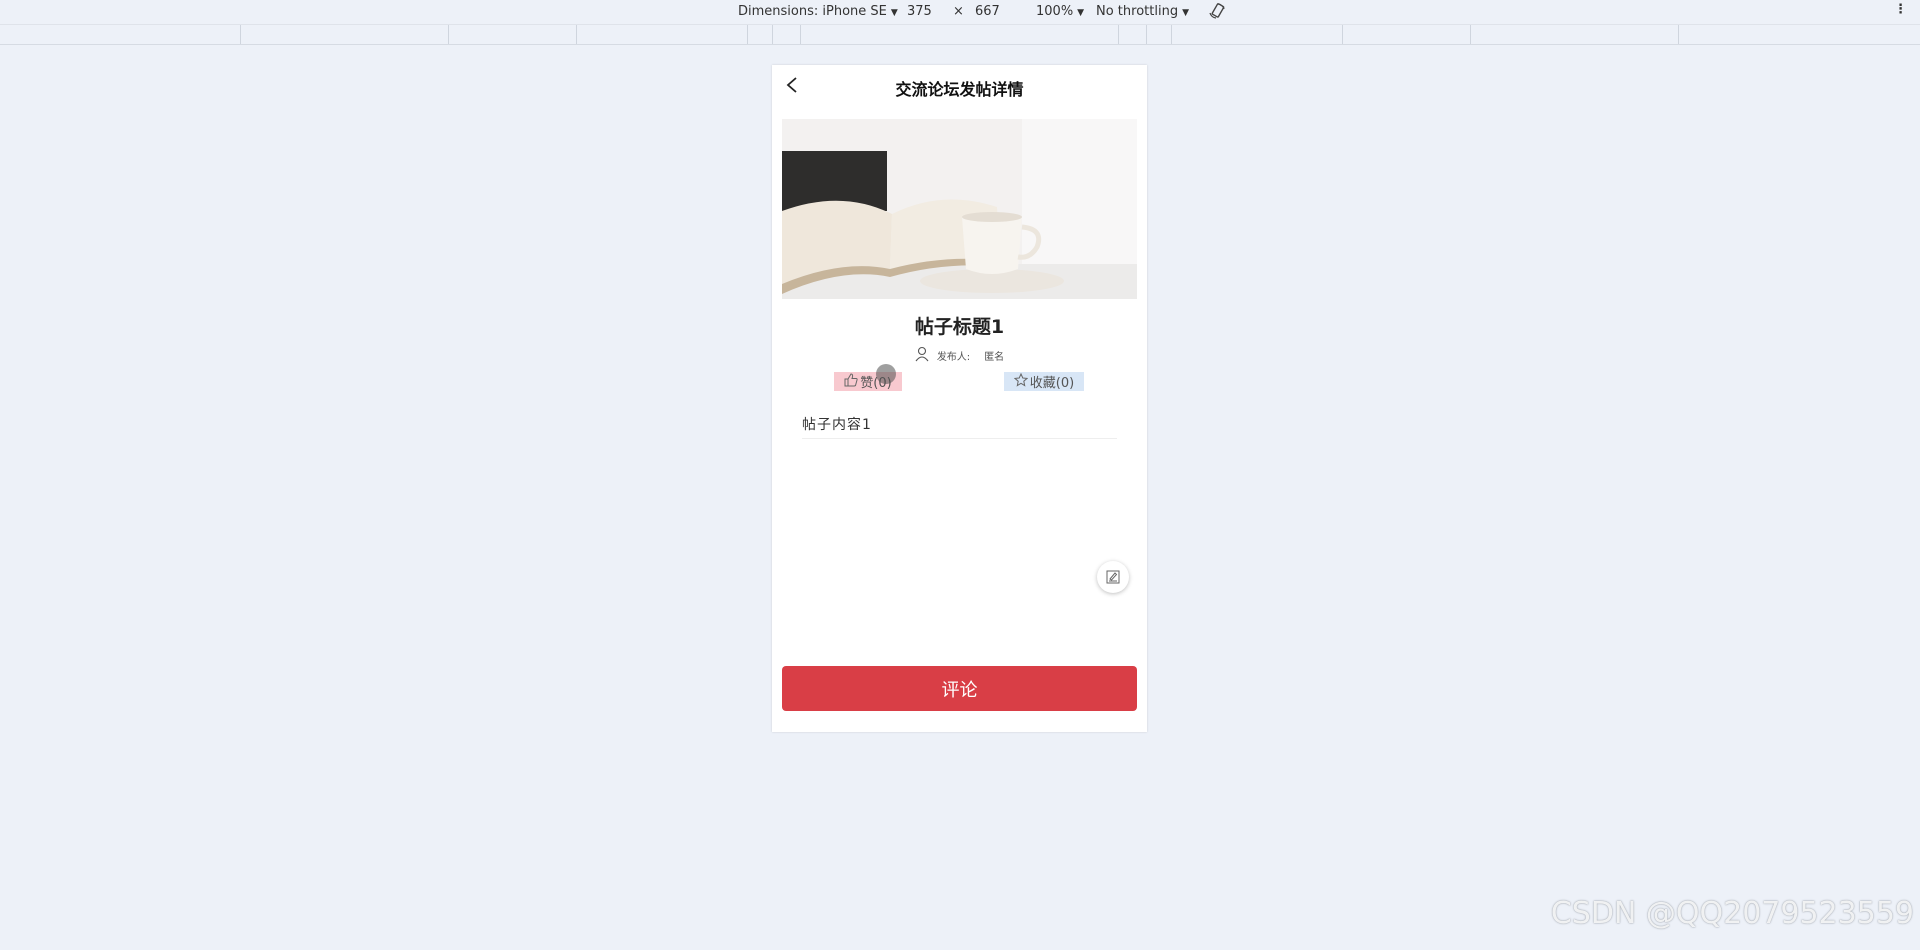  I want to click on post-content: 帖子内容1, so click(959, 426).